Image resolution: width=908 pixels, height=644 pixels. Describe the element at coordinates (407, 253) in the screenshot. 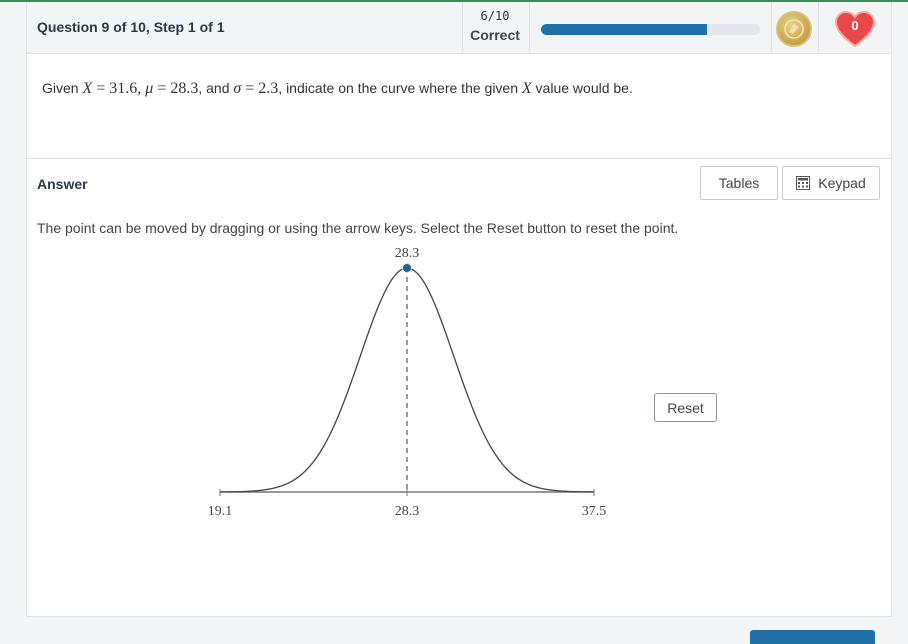

I see `point-value-label: 28.3` at that location.